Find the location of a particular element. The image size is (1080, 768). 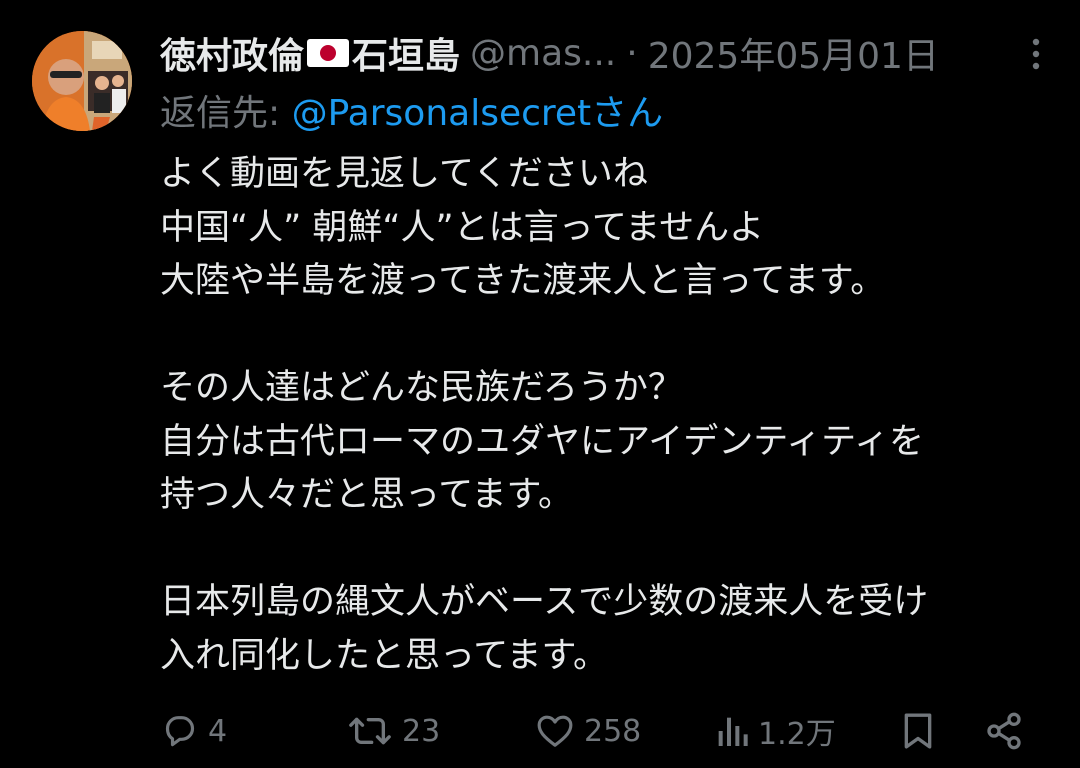

tweet-text-line: よく動画を見返してくださいね is located at coordinates (404, 174).